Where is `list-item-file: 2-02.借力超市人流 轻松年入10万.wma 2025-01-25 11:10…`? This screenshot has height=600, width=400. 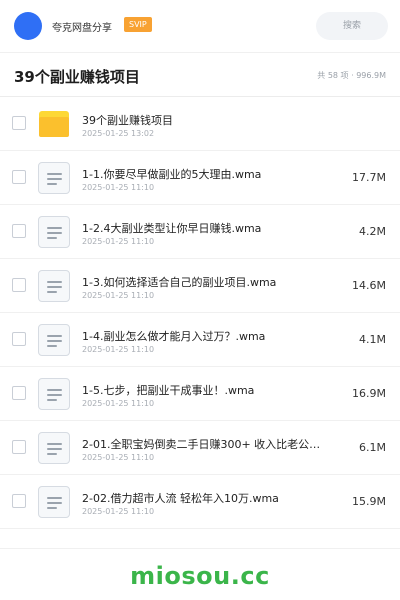
list-item-file: 2-02.借力超市人流 轻松年入10万.wma 2025-01-25 11:10… is located at coordinates (200, 502).